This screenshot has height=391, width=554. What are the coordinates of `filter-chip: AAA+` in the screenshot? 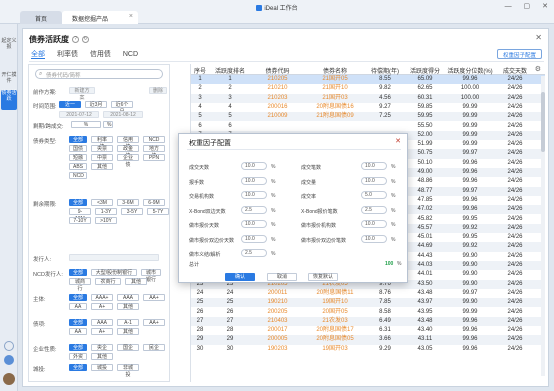 It's located at (102, 297).